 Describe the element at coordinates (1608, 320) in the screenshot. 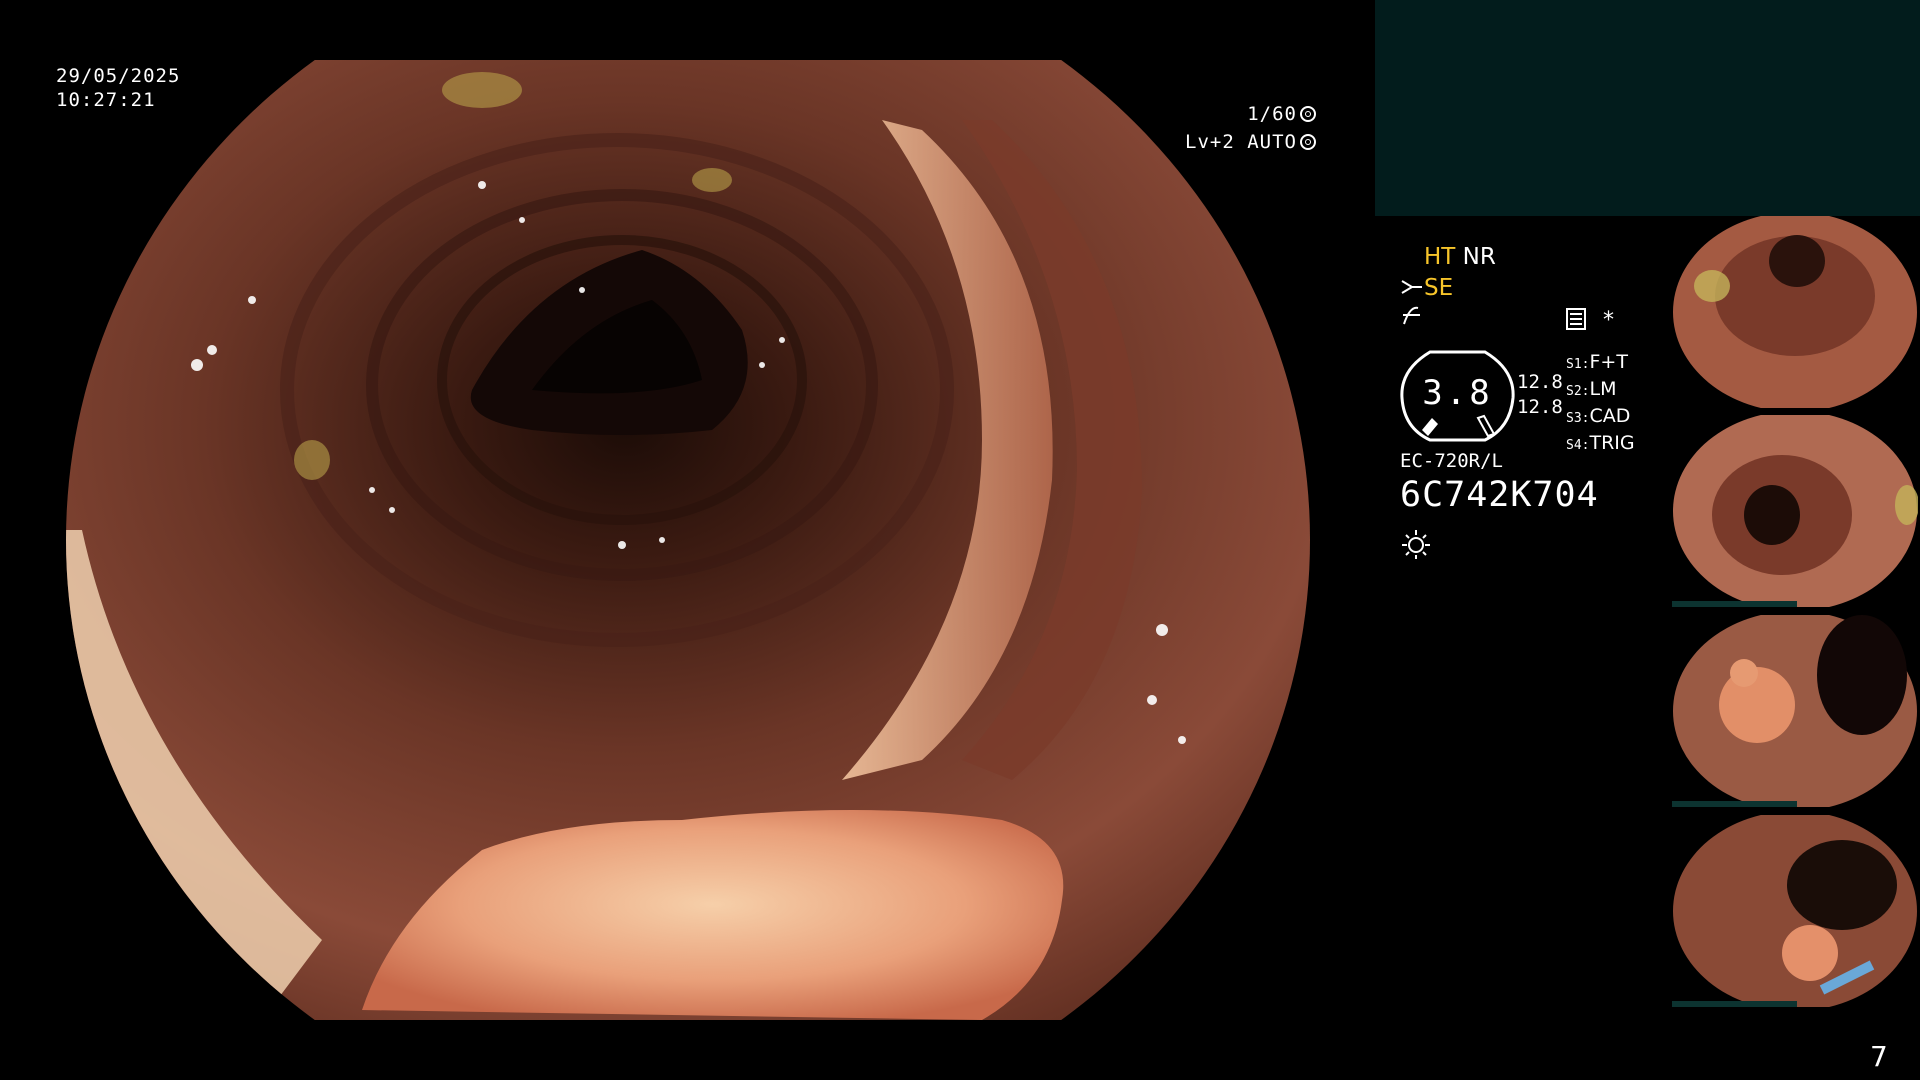

I see `asterisk-indicator: *` at that location.